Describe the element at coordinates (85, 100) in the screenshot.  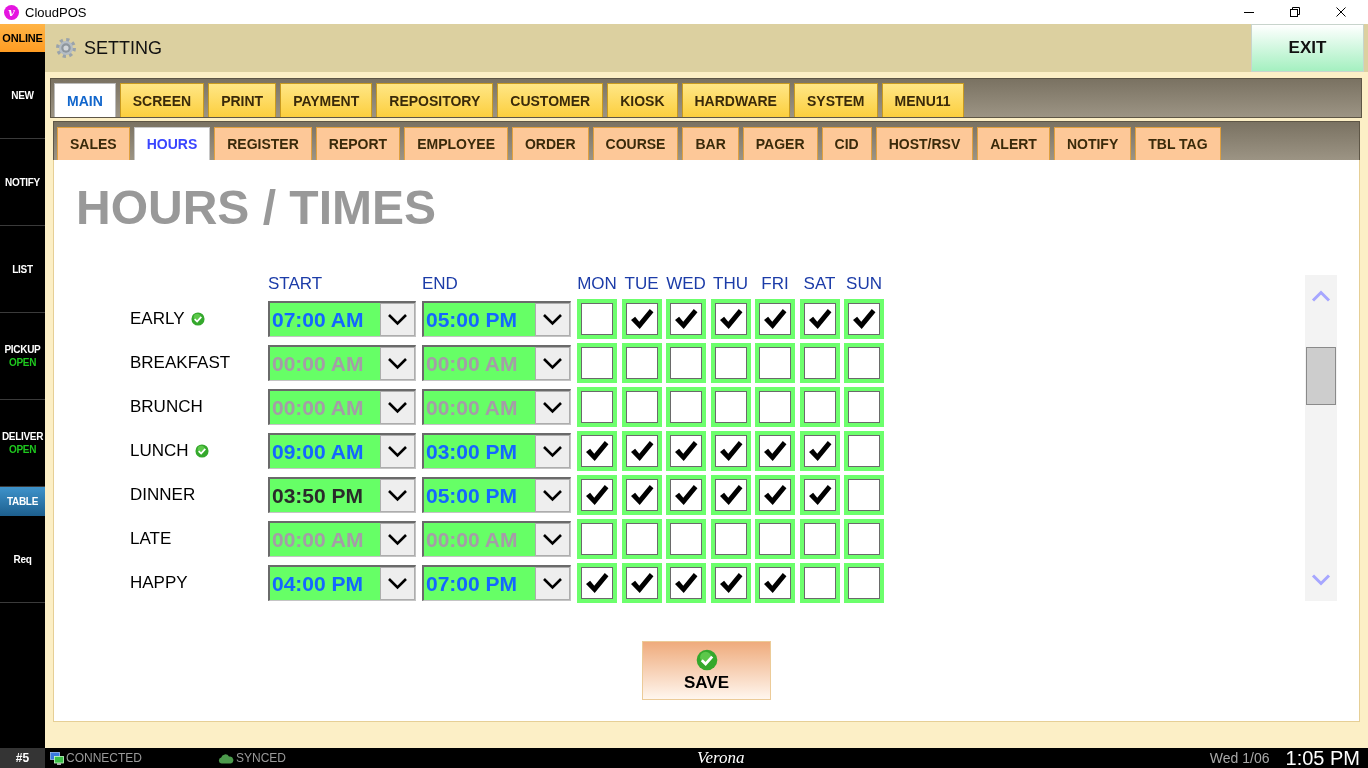
I see `tab: MAIN` at that location.